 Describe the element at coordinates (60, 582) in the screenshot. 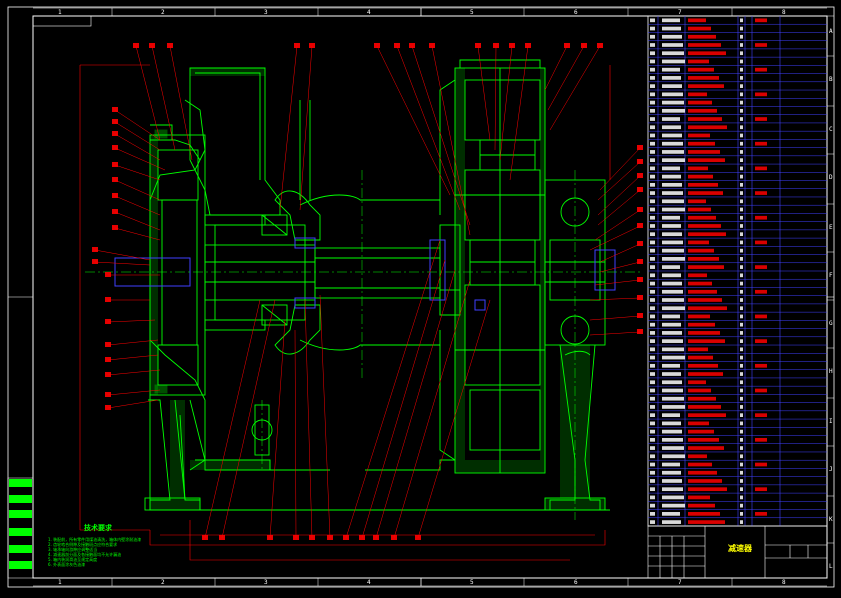

I see `zone-column-1-bottom: 1` at that location.